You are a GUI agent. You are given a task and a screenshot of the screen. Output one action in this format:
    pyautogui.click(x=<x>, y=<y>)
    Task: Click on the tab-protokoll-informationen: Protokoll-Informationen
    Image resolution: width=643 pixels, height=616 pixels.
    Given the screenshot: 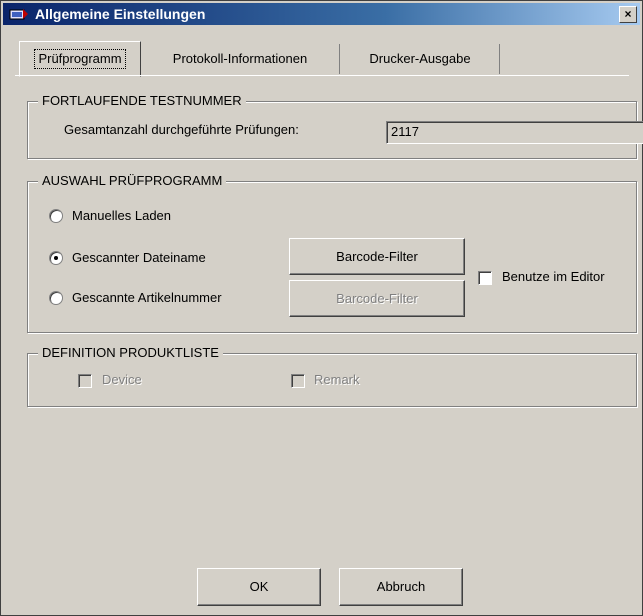 What is the action you would take?
    pyautogui.click(x=240, y=59)
    